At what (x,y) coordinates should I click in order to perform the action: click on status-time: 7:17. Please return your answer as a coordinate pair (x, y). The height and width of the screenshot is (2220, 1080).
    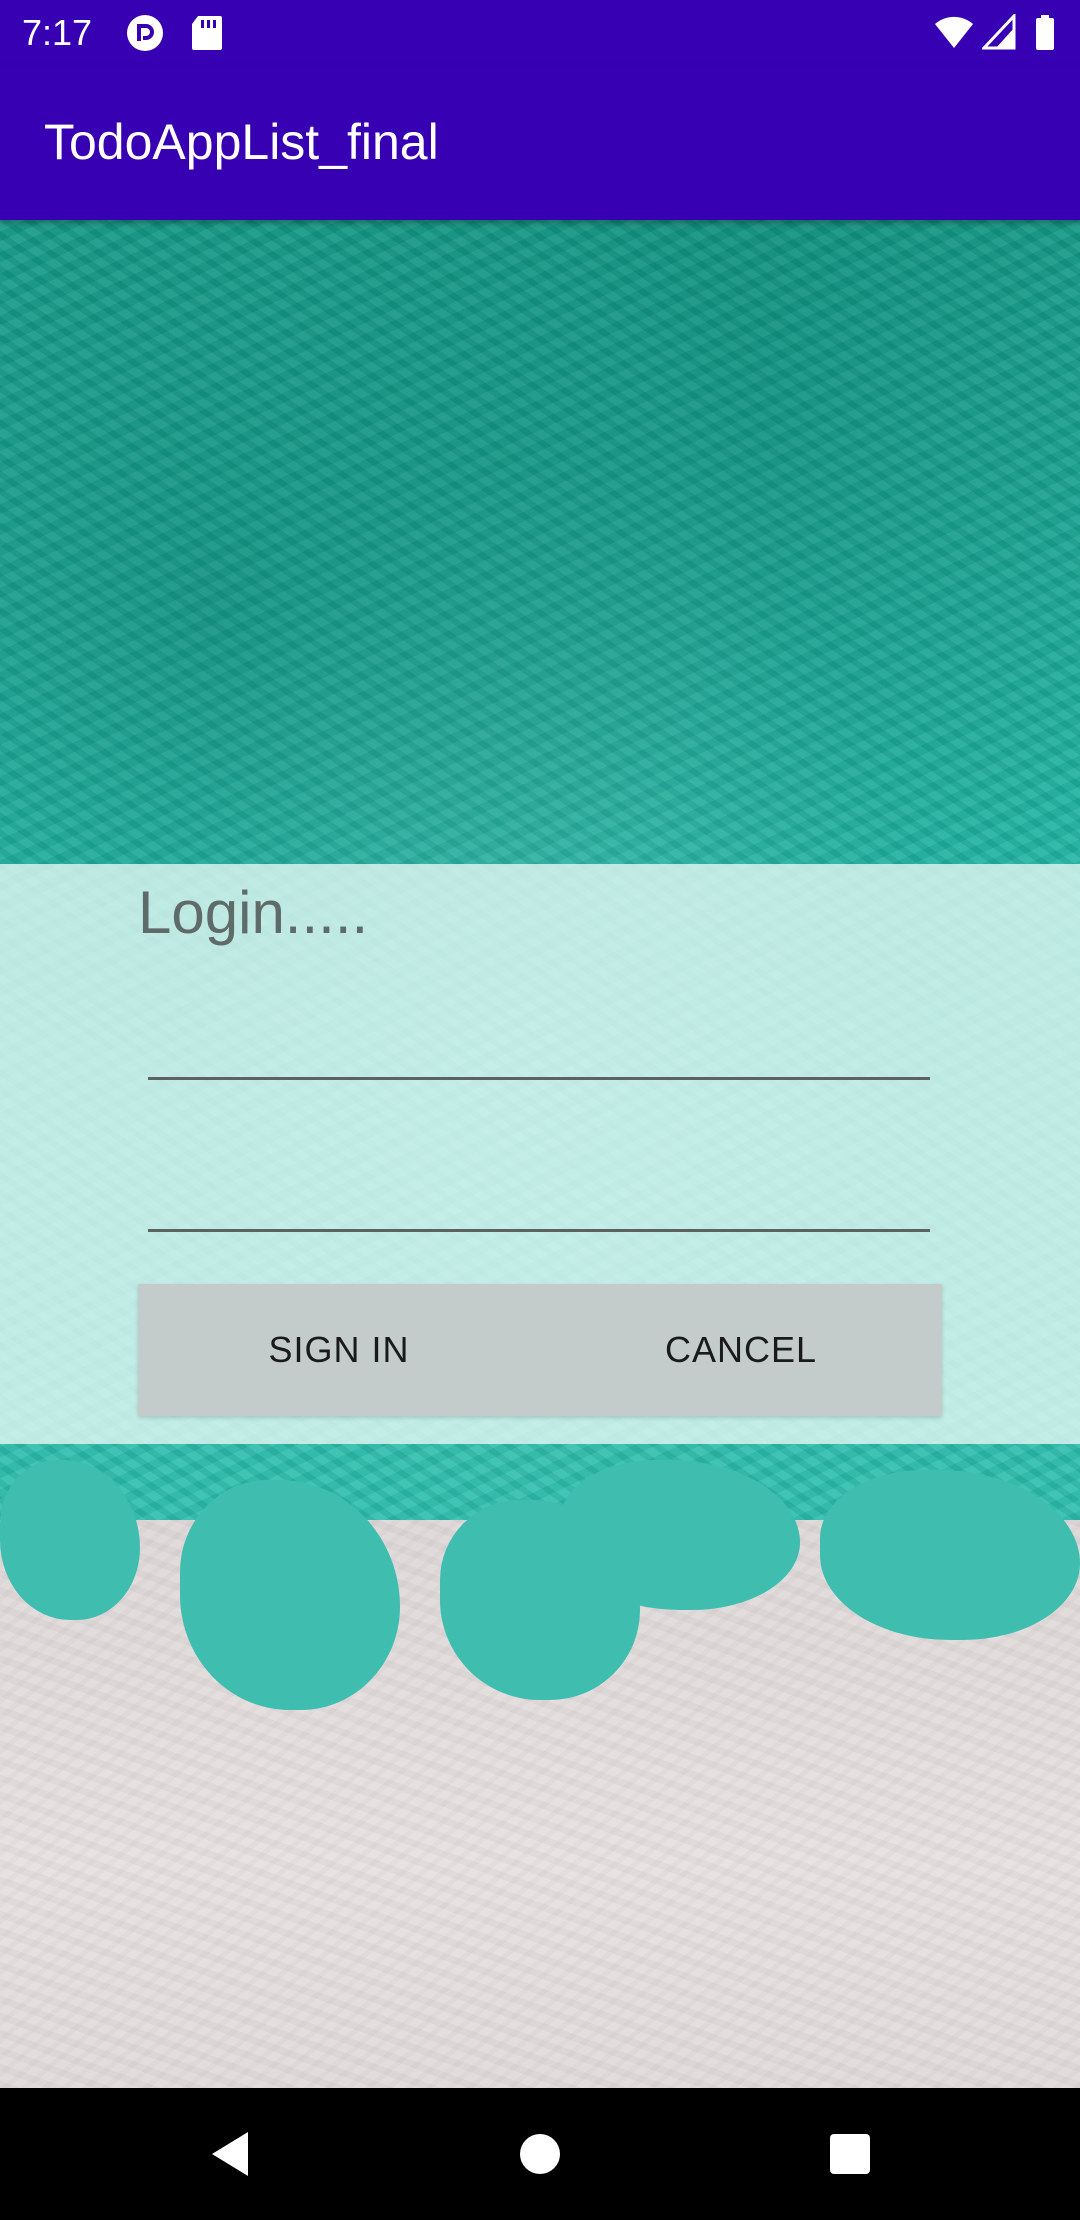
    Looking at the image, I should click on (57, 32).